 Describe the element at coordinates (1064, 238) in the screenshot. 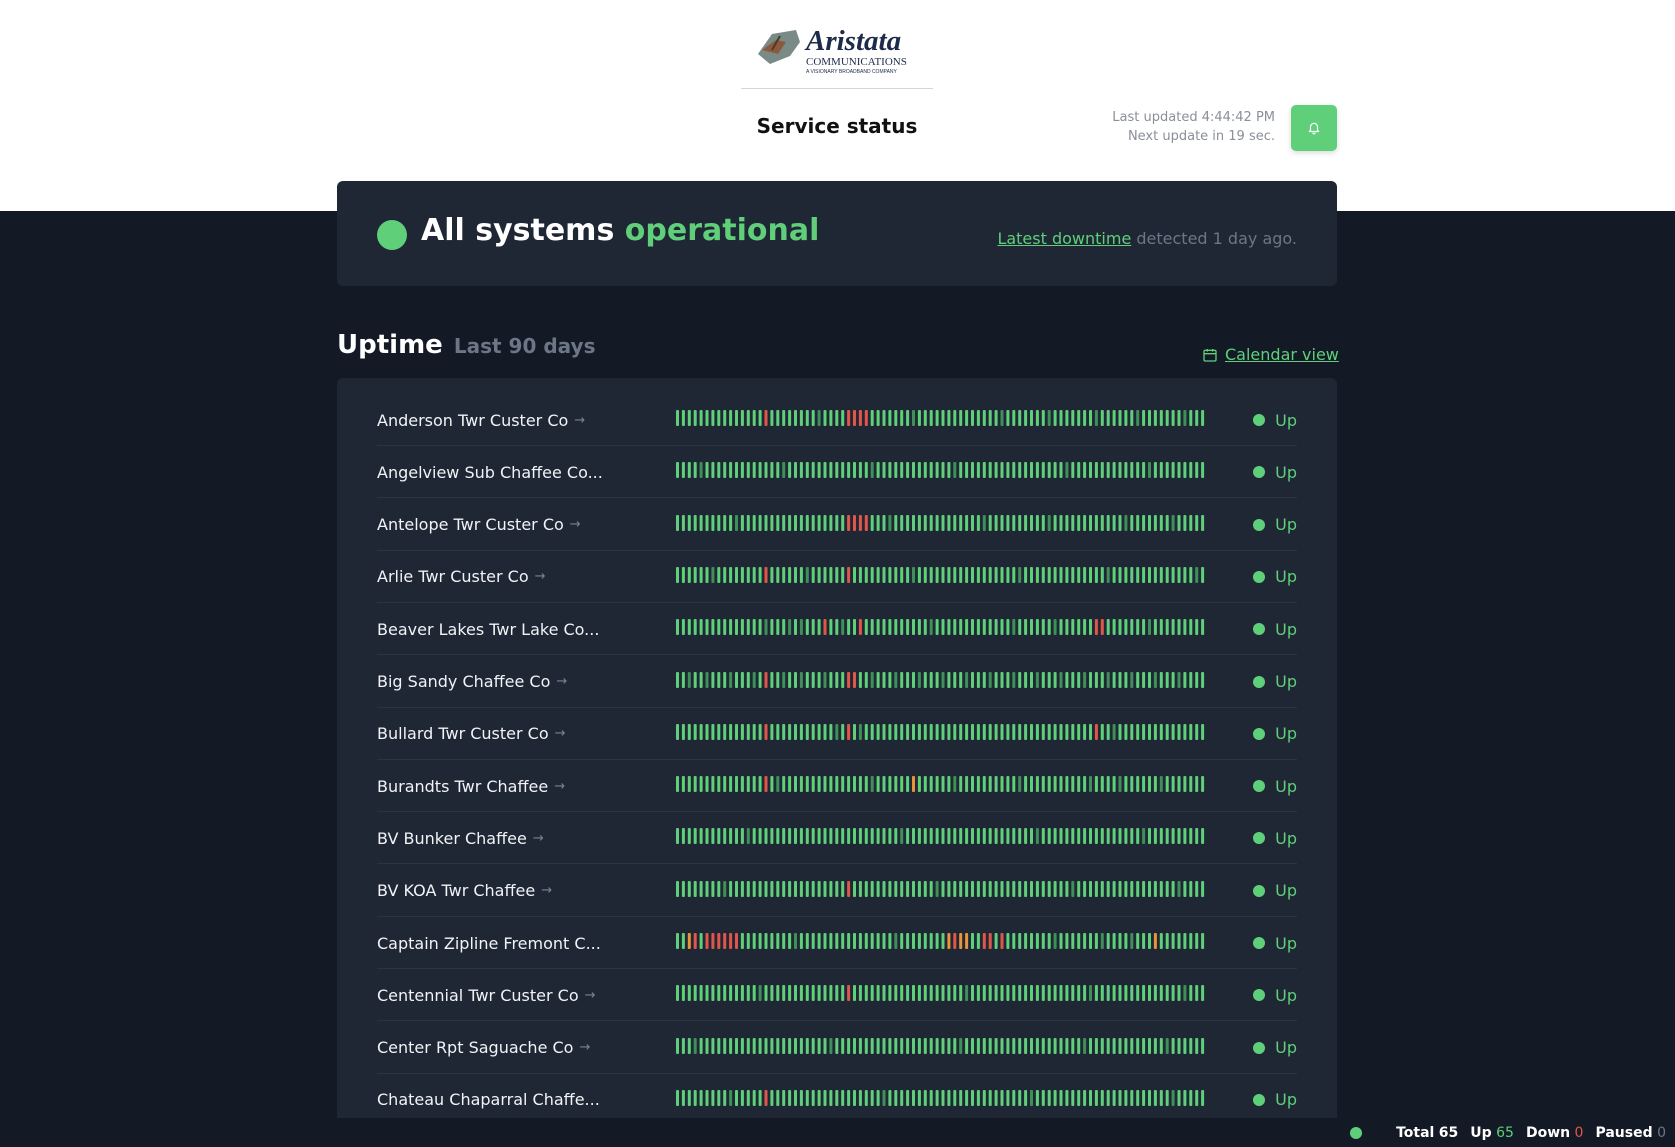

I see `latest-downtime-link: Latest downtime` at that location.